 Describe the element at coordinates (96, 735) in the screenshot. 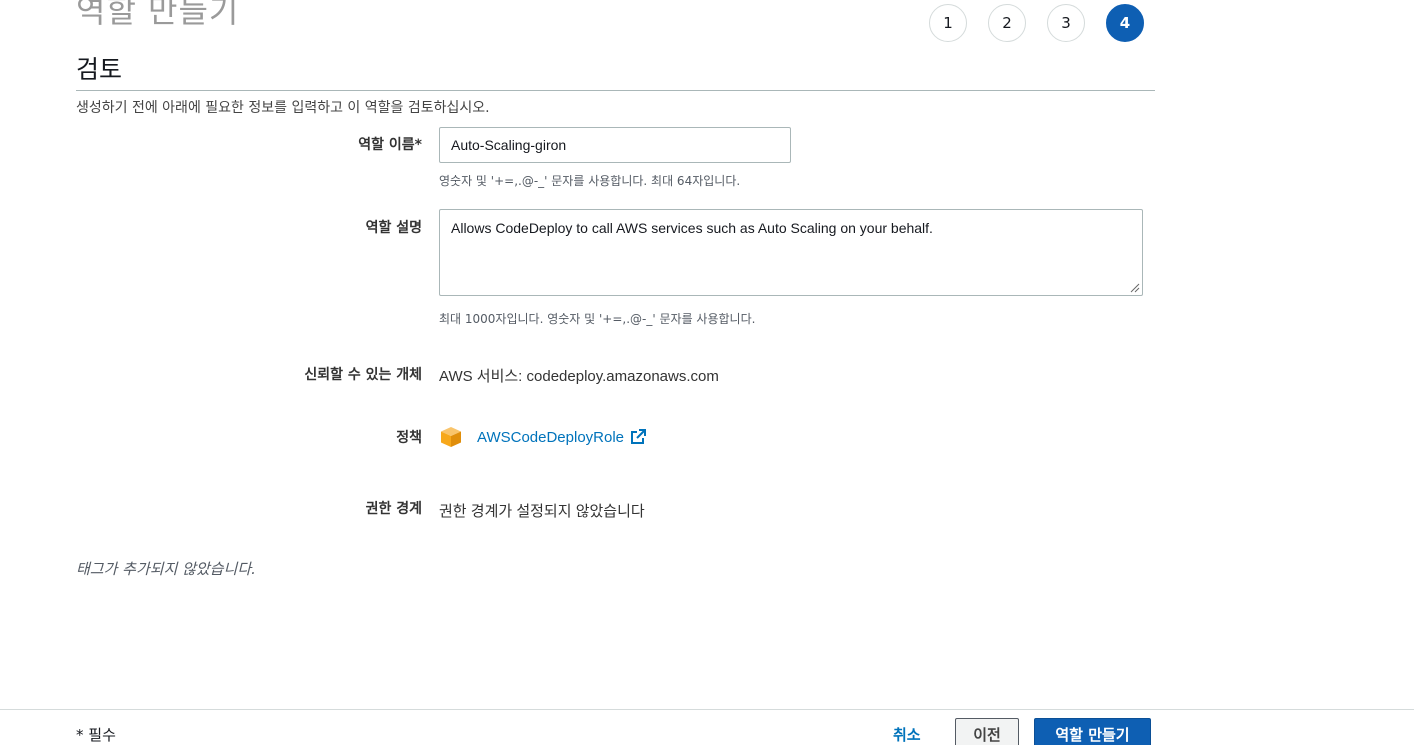

I see `required-note: * 필수` at that location.